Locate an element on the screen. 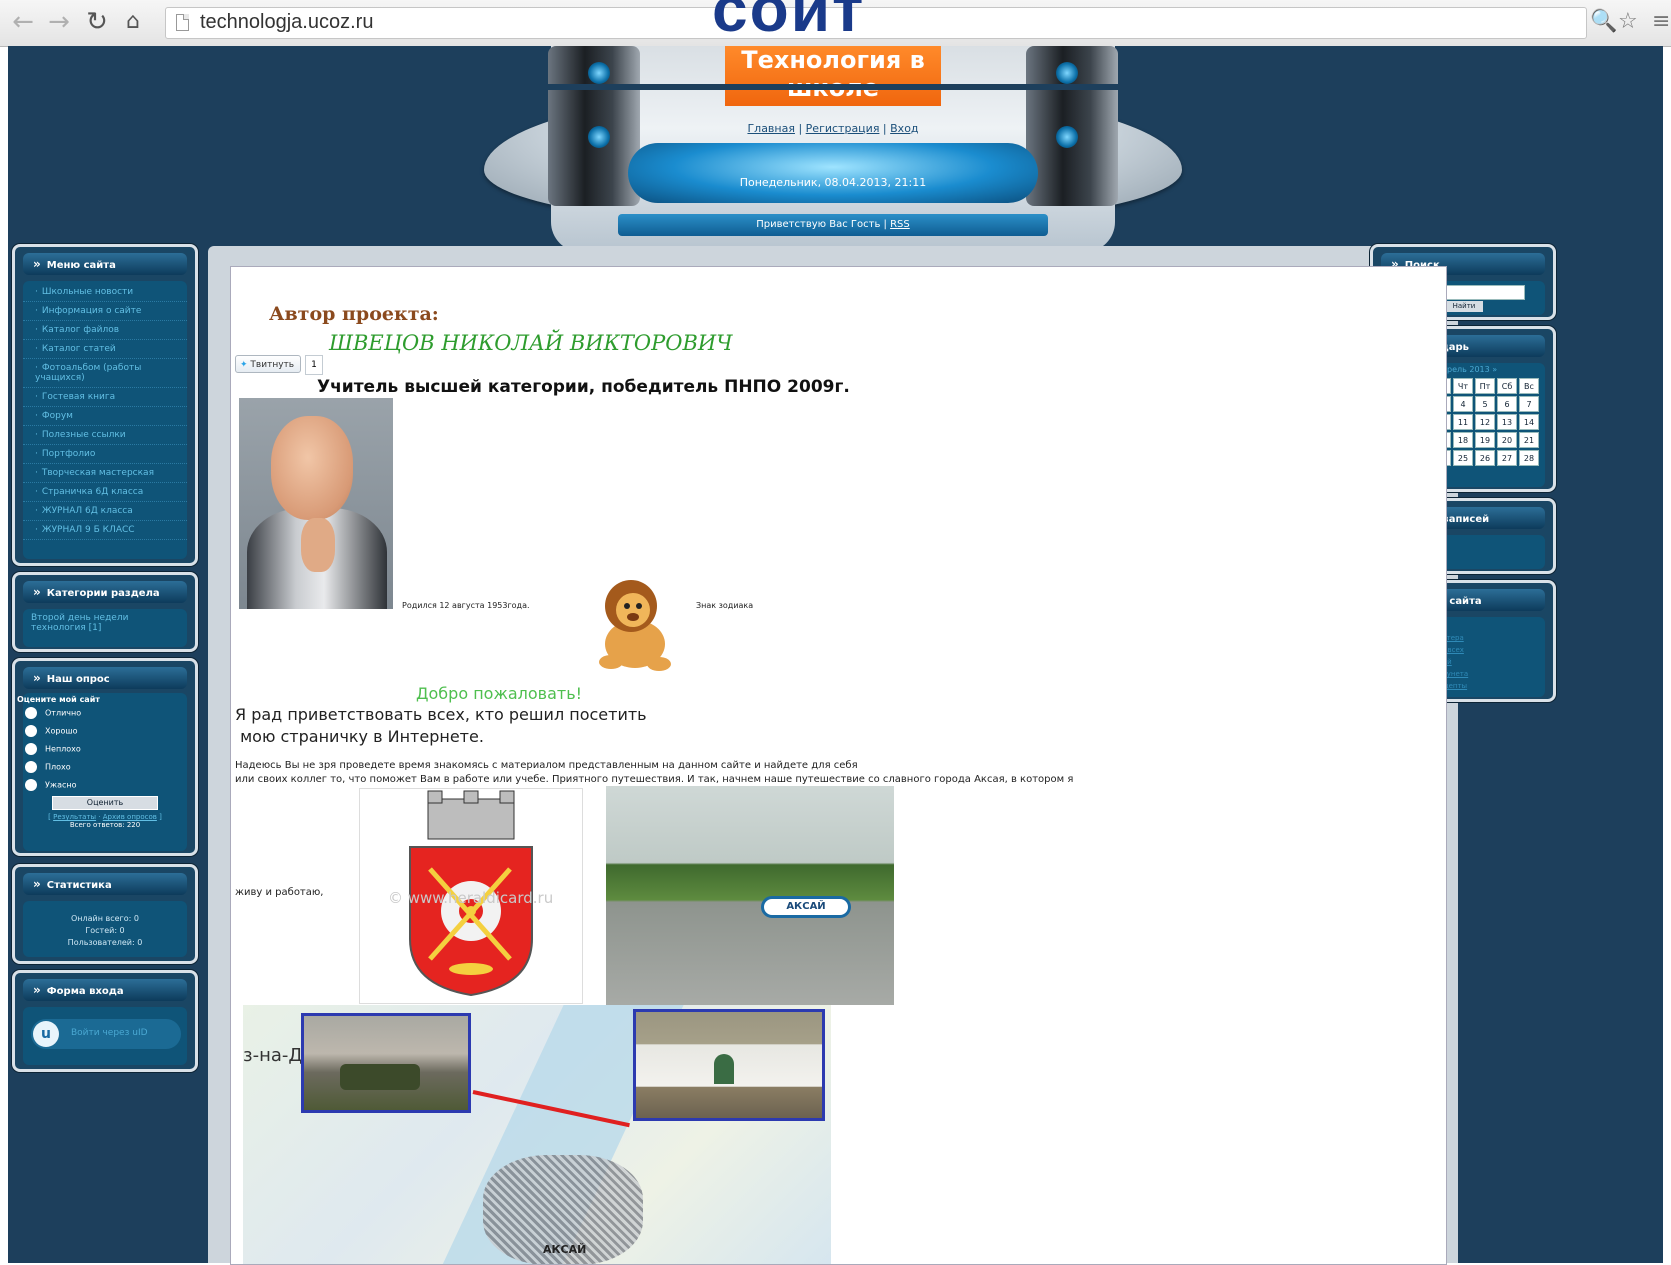  header-screen is located at coordinates (833, 173).